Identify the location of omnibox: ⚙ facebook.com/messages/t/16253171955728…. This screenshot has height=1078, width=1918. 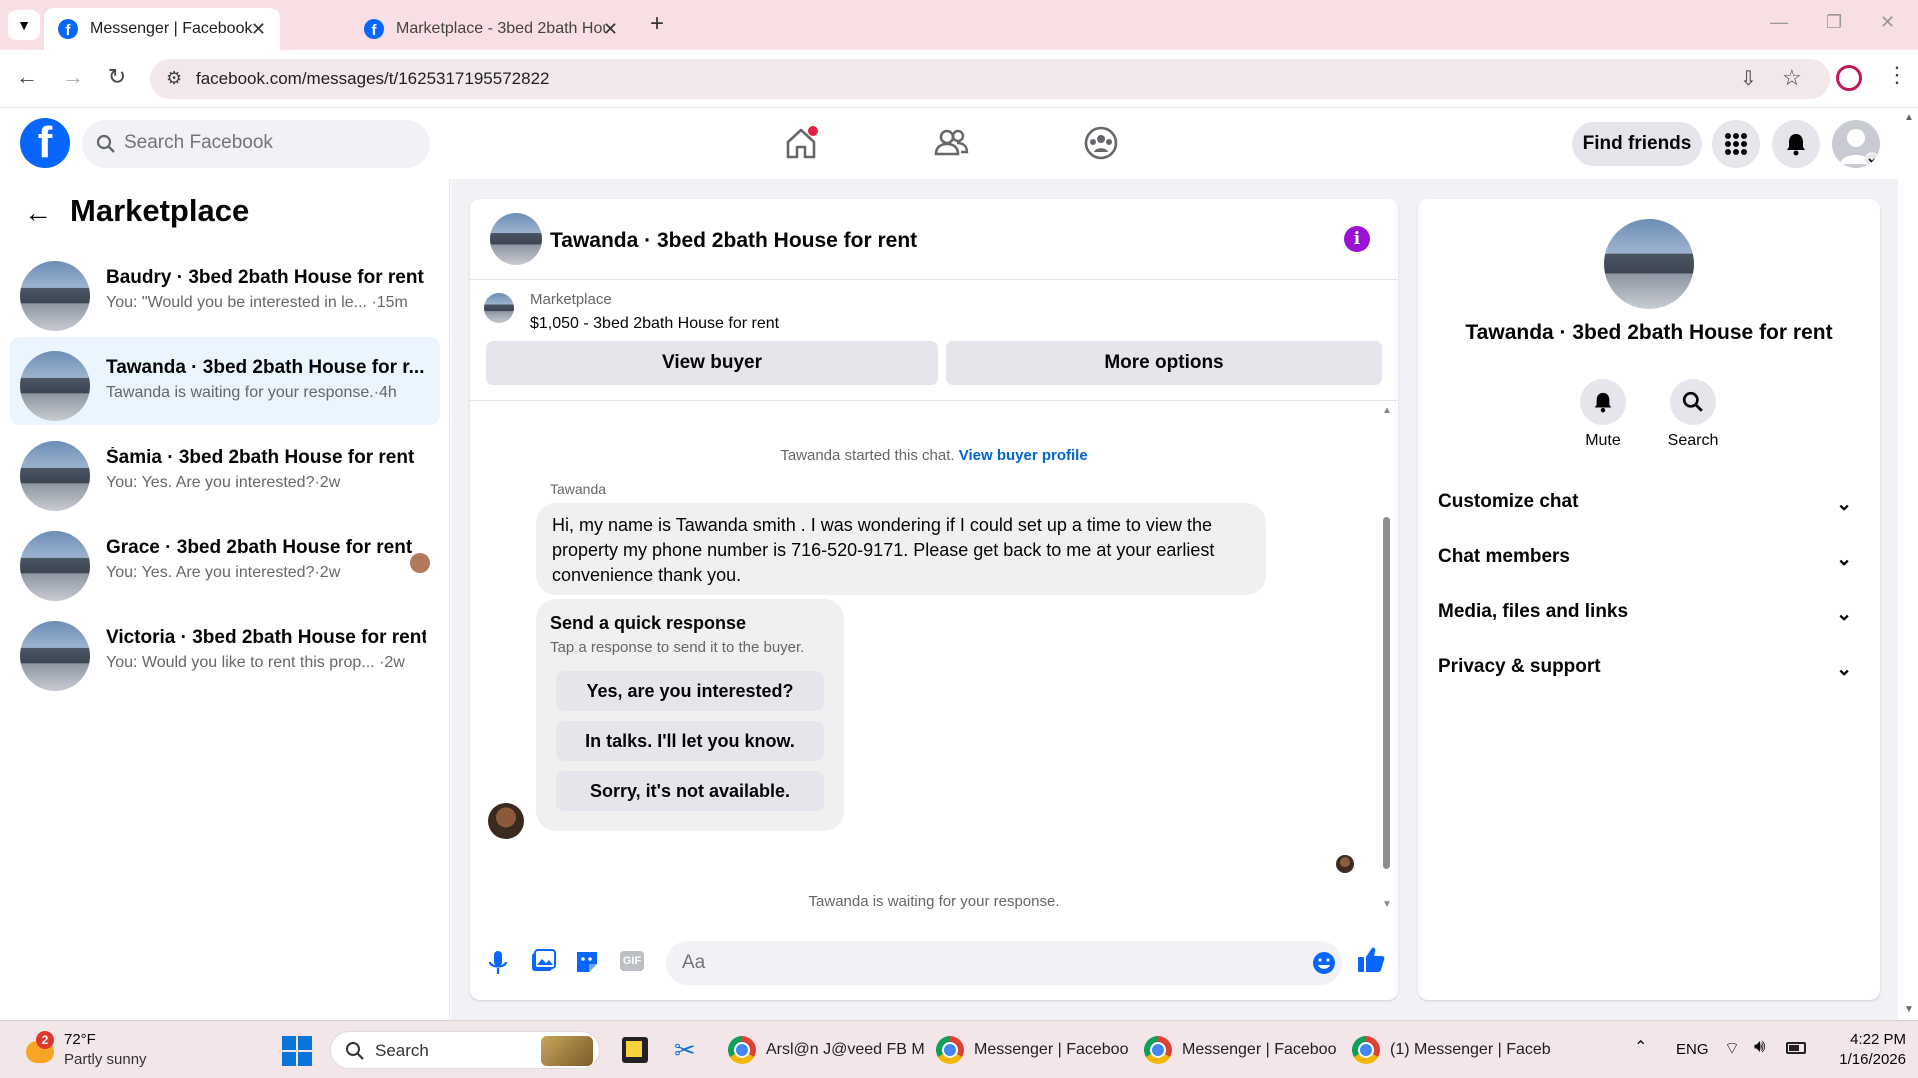
(990, 79).